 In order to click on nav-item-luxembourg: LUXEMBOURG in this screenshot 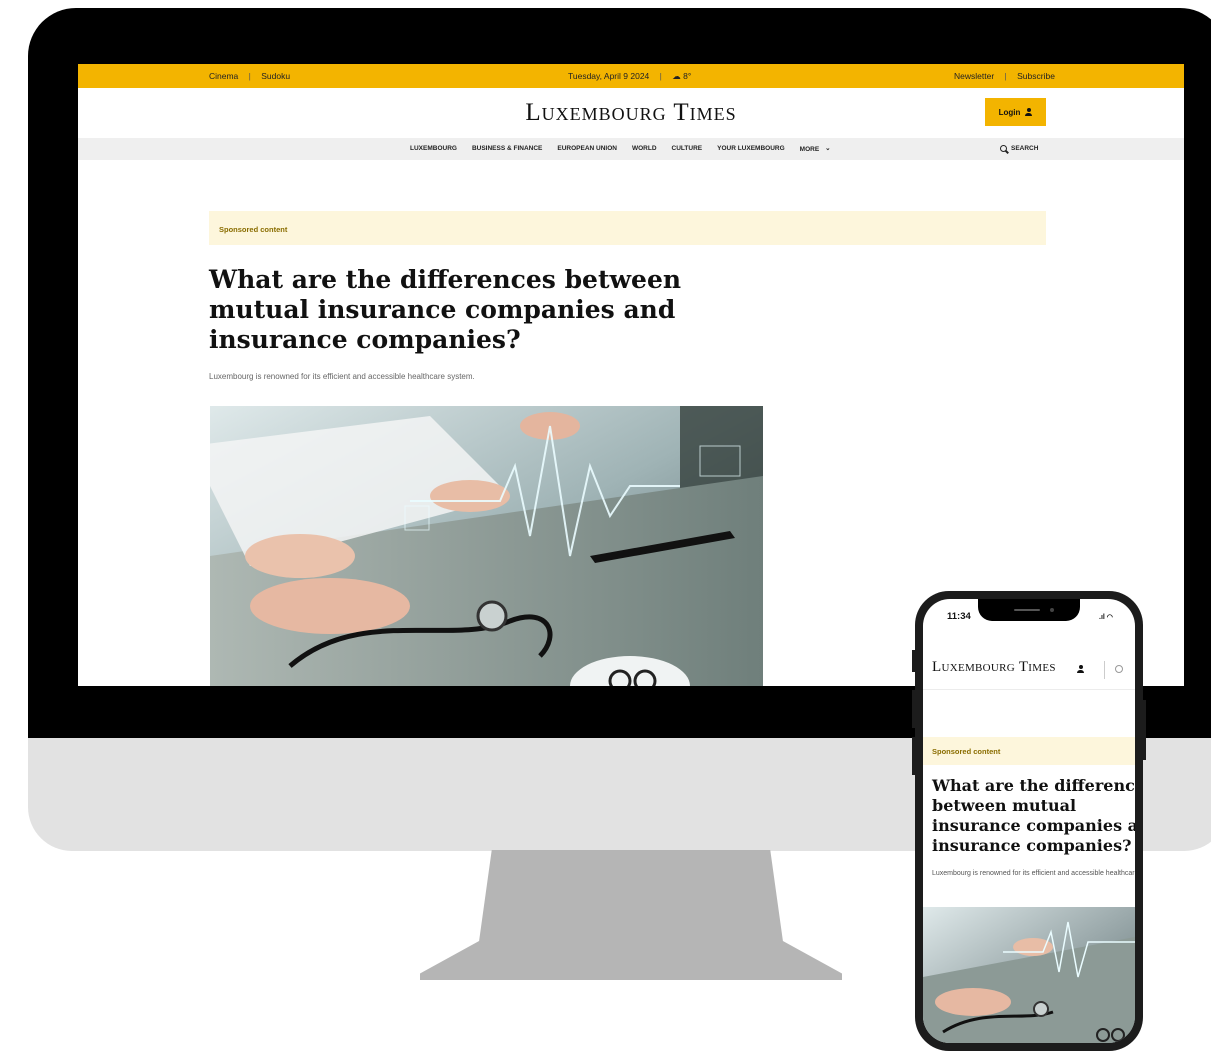, I will do `click(433, 149)`.